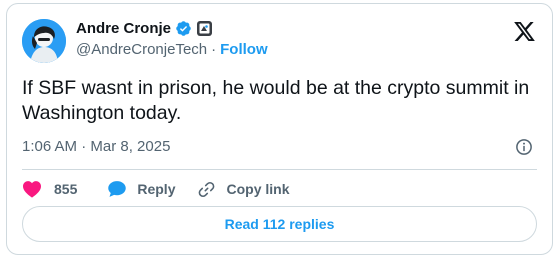  What do you see at coordinates (524, 31) in the screenshot?
I see `x-logo-icon` at bounding box center [524, 31].